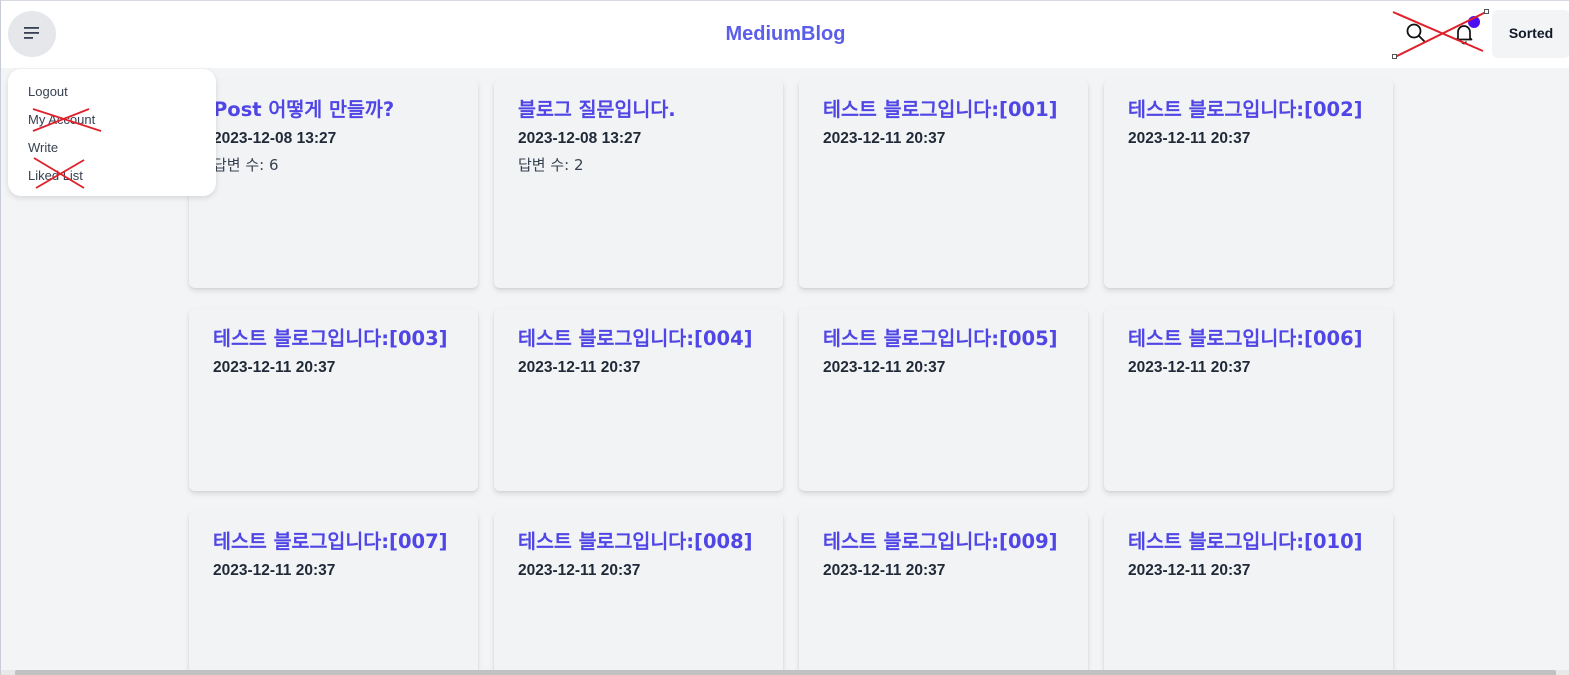  I want to click on post-card: 테스트 블로그입니다:[004] 2023-12-11 20:37, so click(638, 399).